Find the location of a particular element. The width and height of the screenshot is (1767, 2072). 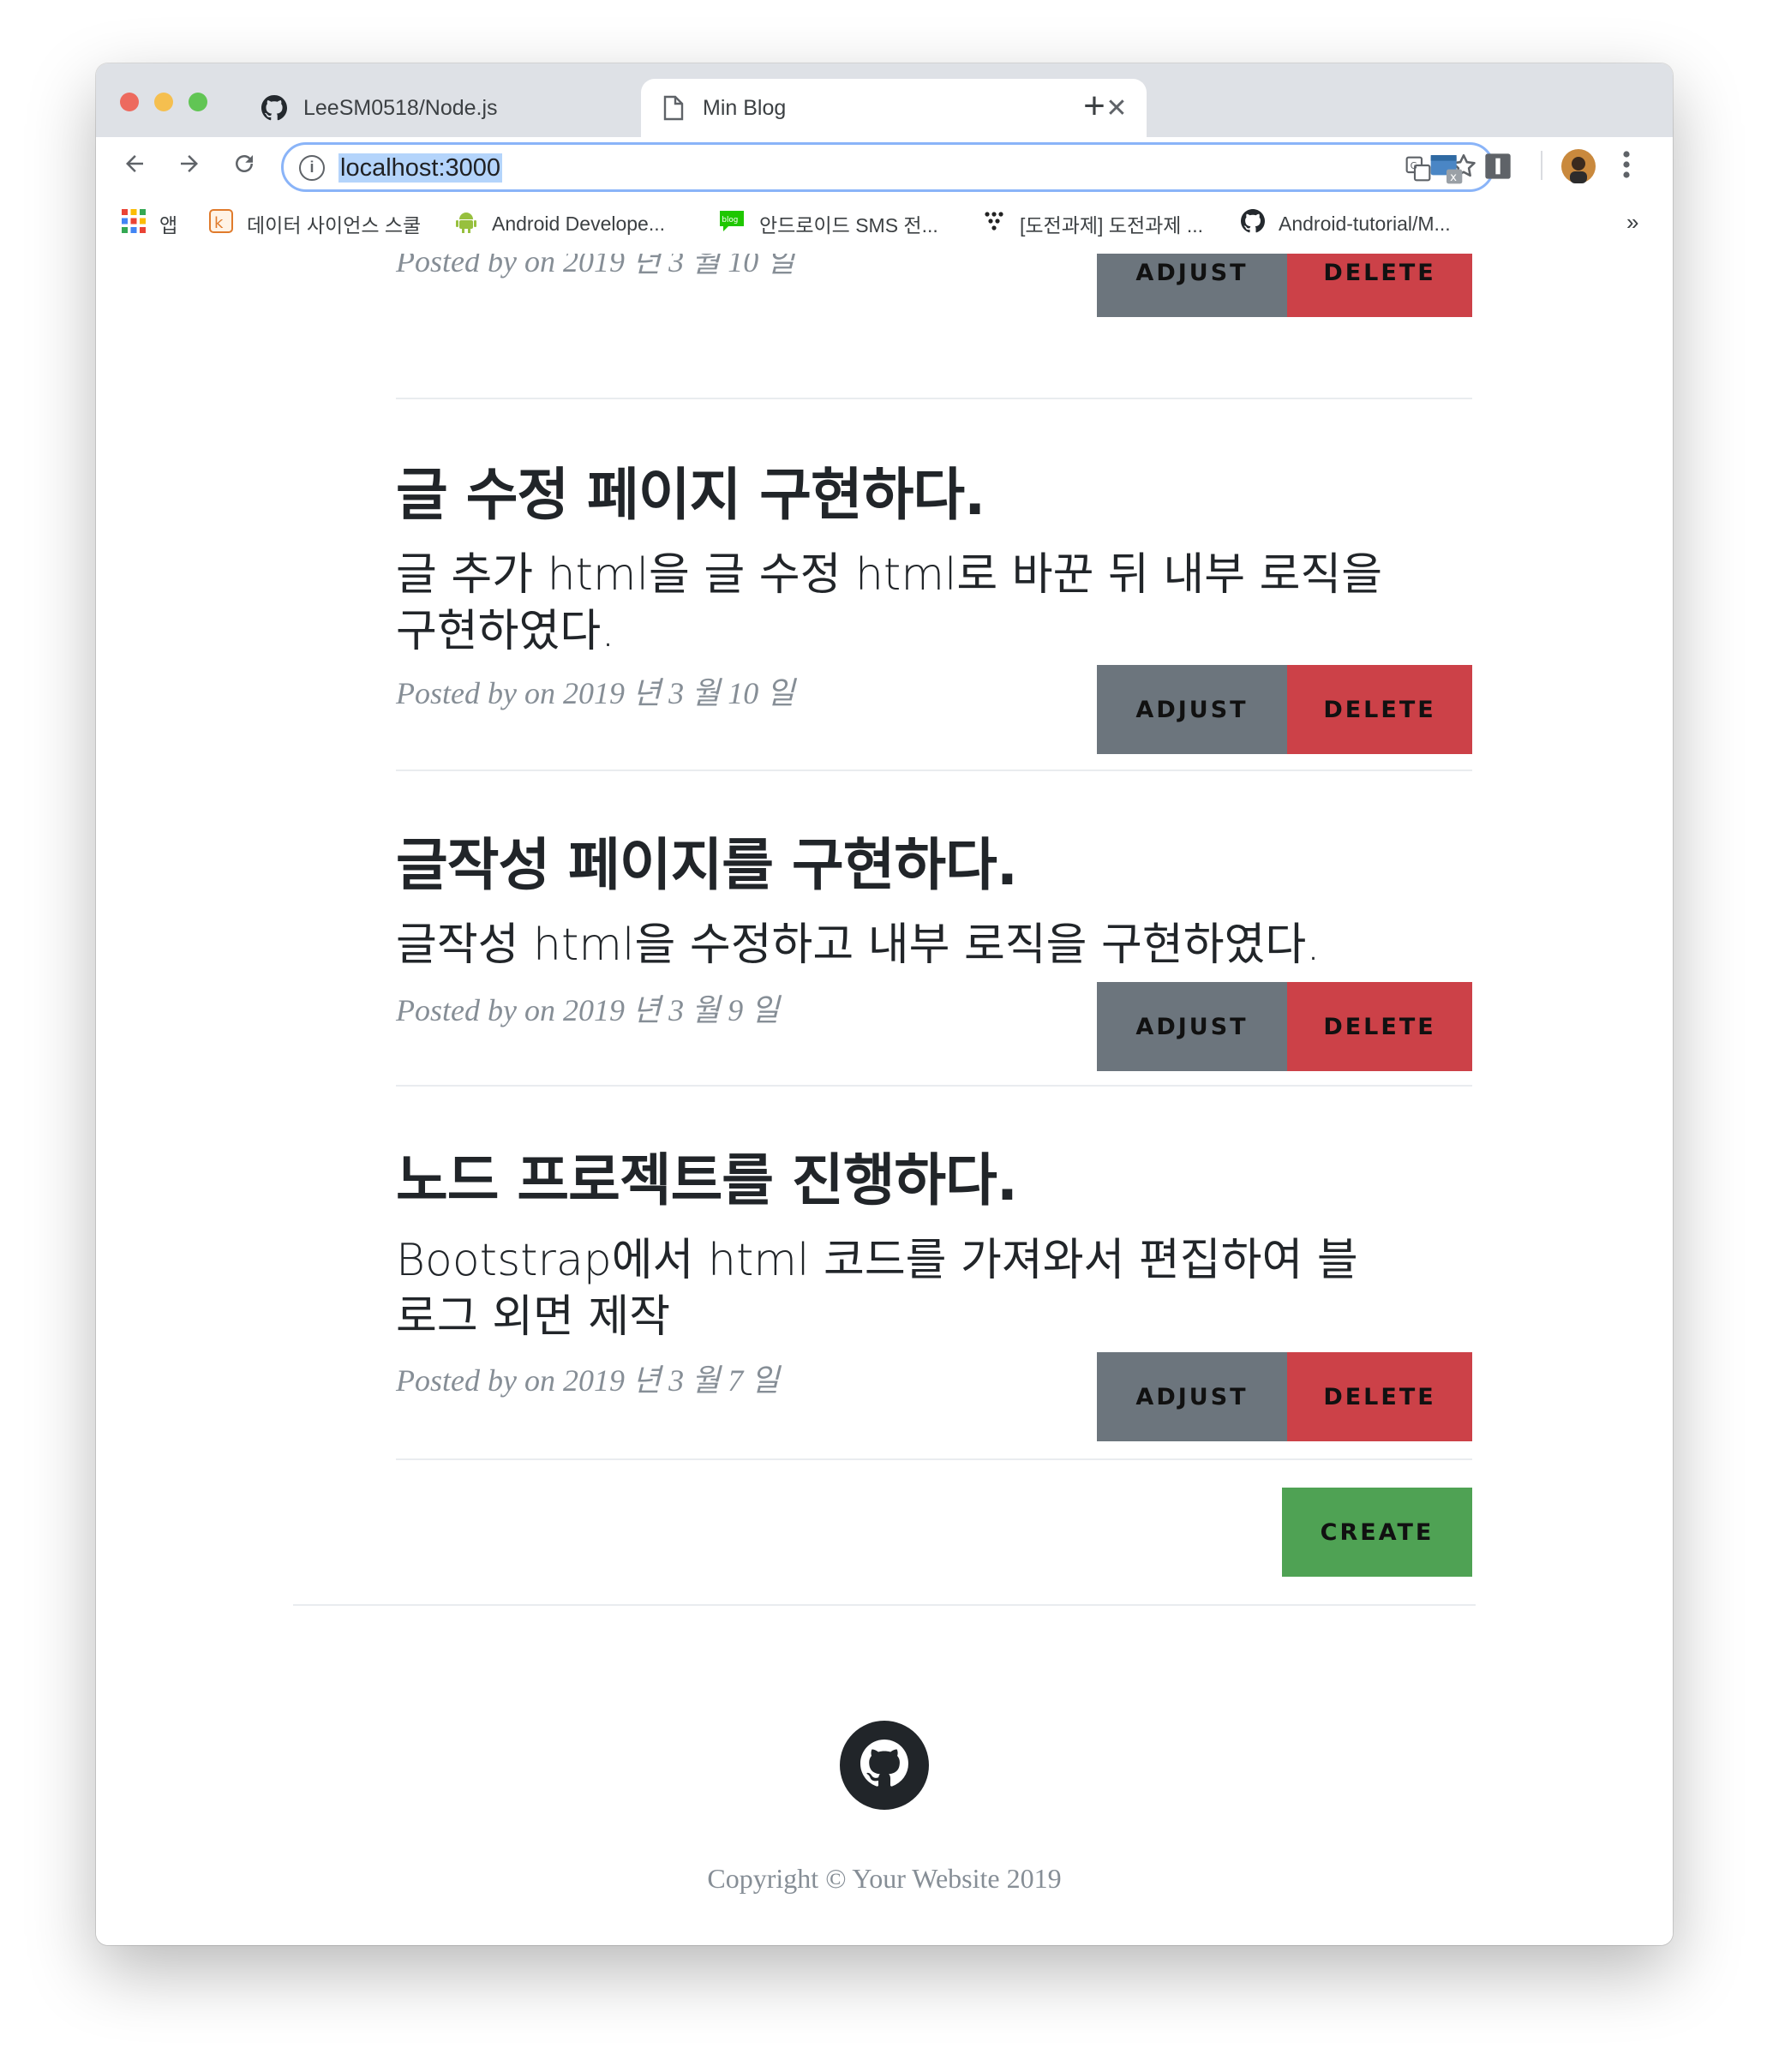

page-icon is located at coordinates (673, 108).